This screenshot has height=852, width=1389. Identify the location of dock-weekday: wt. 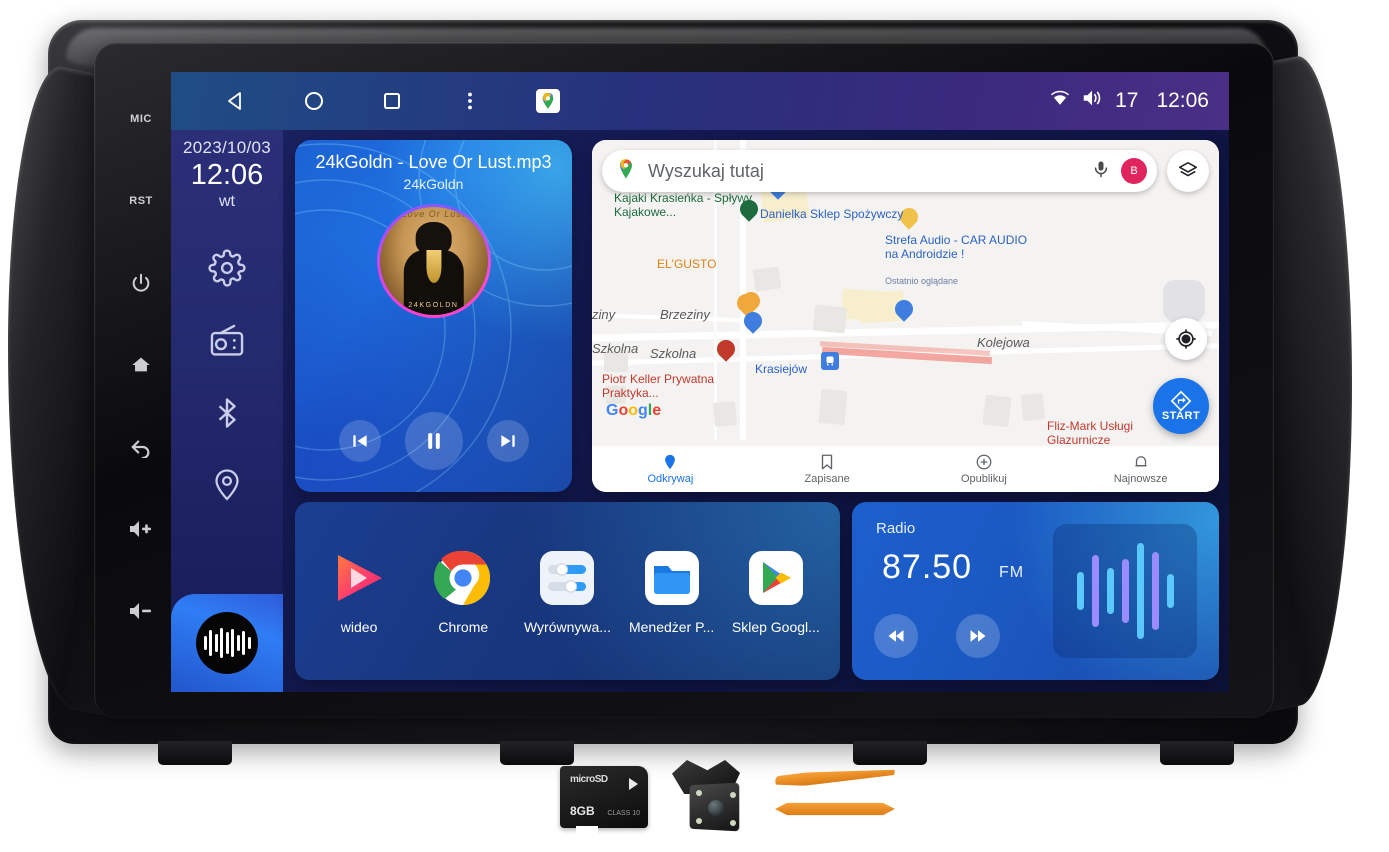
(227, 201).